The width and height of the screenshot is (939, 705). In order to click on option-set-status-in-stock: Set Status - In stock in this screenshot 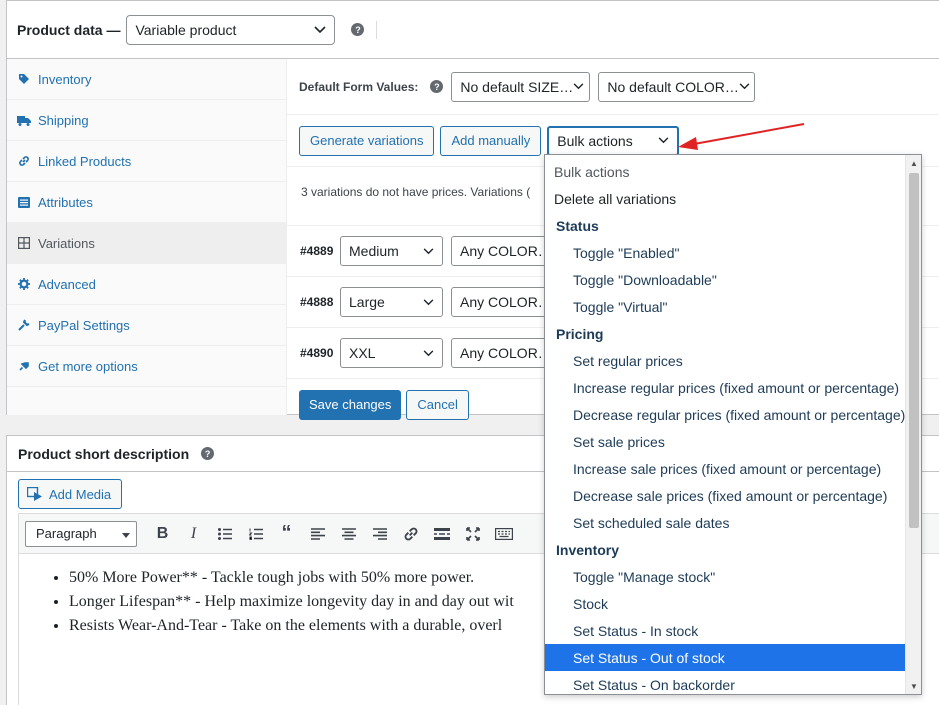, I will do `click(725, 630)`.